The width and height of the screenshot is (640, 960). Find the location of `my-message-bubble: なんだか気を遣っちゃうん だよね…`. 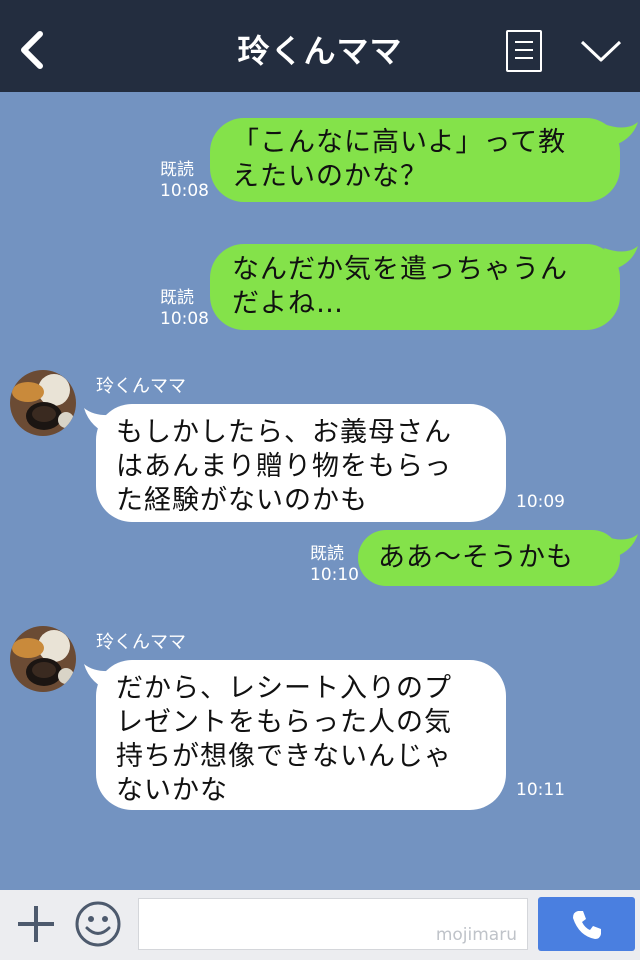

my-message-bubble: なんだか気を遣っちゃうん だよね… is located at coordinates (415, 287).